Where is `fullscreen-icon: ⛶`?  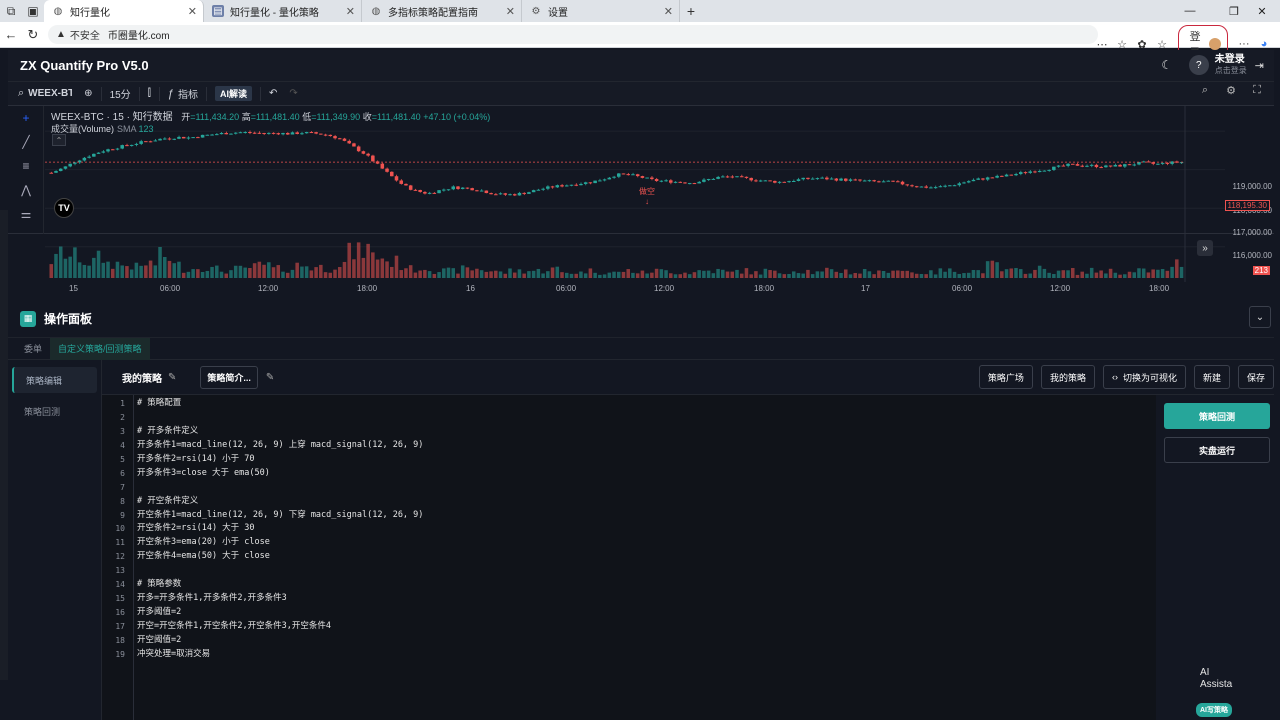 fullscreen-icon: ⛶ is located at coordinates (1257, 90).